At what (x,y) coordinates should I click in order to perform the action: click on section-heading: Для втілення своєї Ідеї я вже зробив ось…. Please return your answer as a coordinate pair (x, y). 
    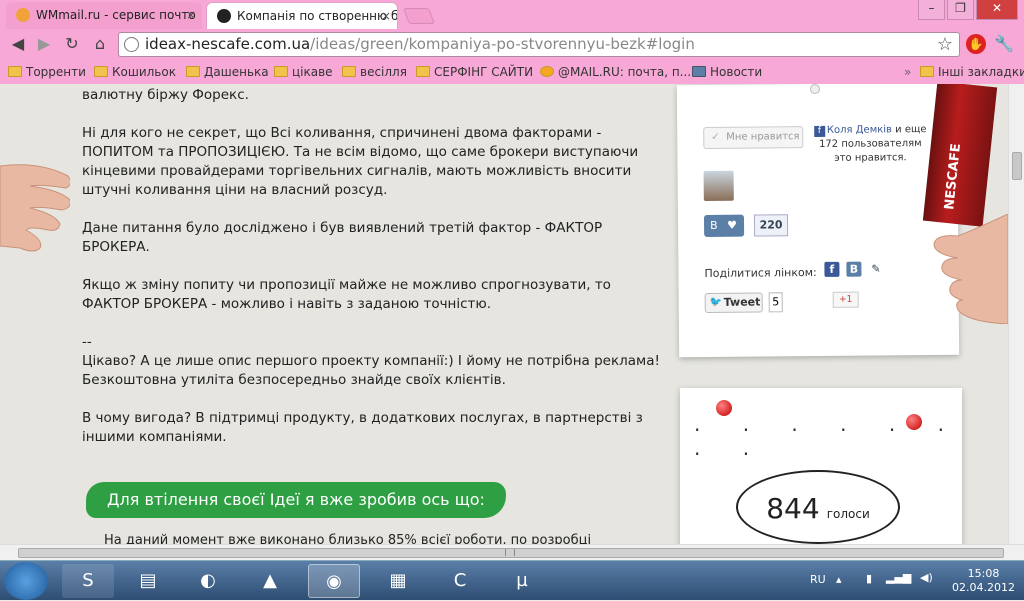
    Looking at the image, I should click on (296, 500).